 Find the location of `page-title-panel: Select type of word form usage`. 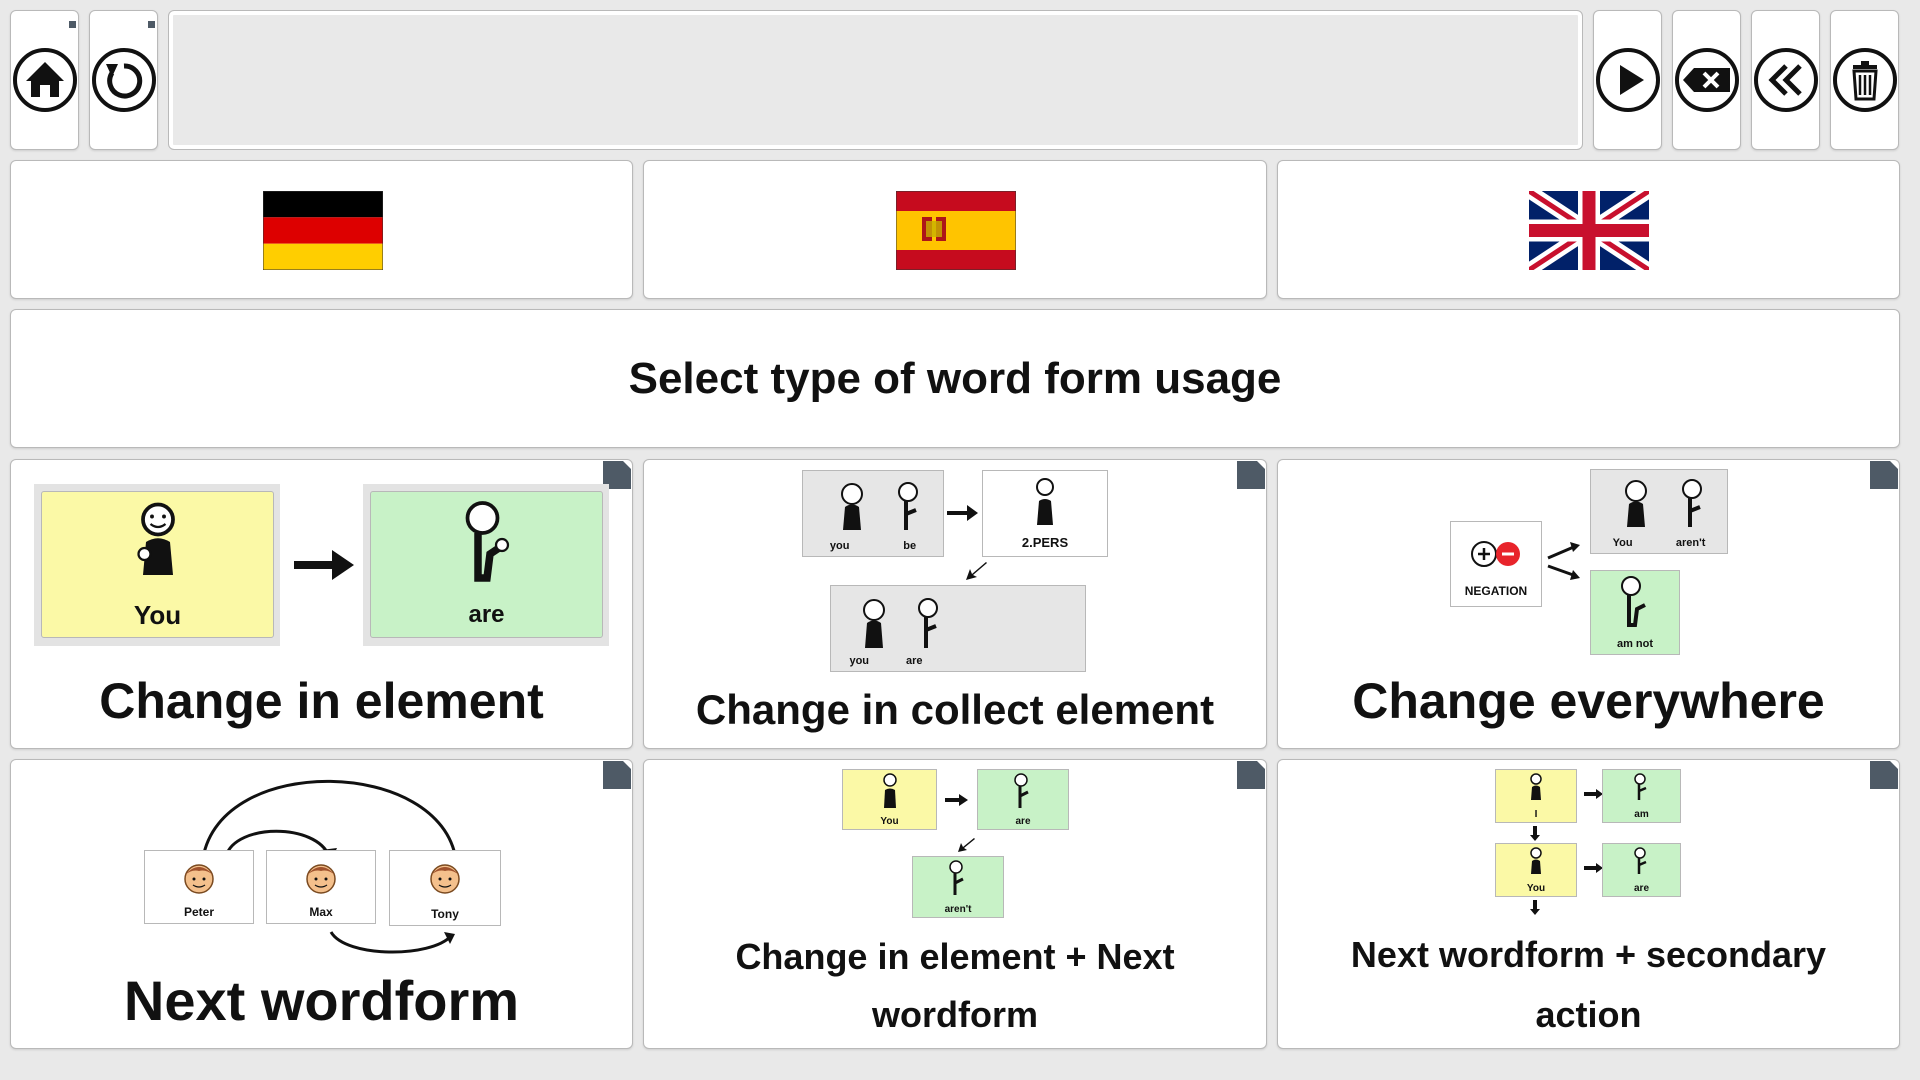

page-title-panel: Select type of word form usage is located at coordinates (955, 378).